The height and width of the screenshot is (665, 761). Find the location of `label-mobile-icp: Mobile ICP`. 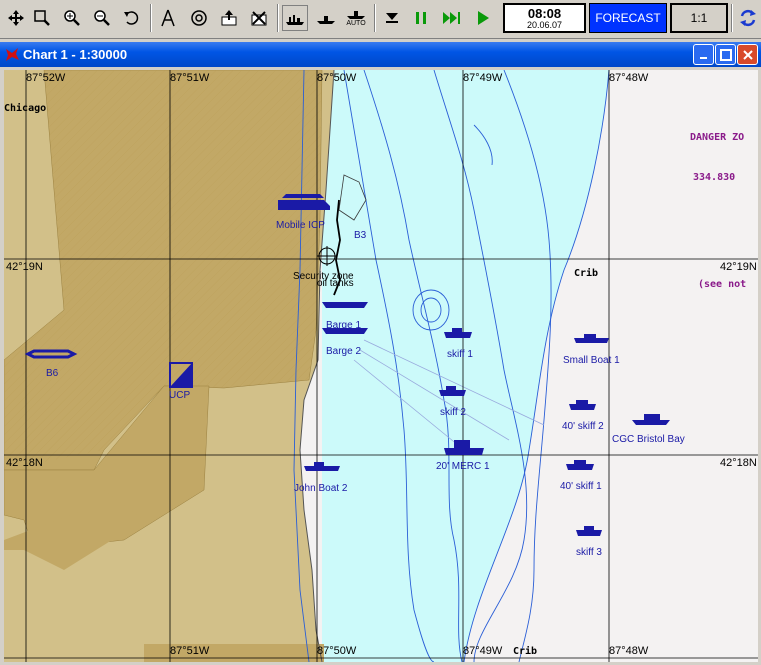

label-mobile-icp: Mobile ICP is located at coordinates (300, 225).